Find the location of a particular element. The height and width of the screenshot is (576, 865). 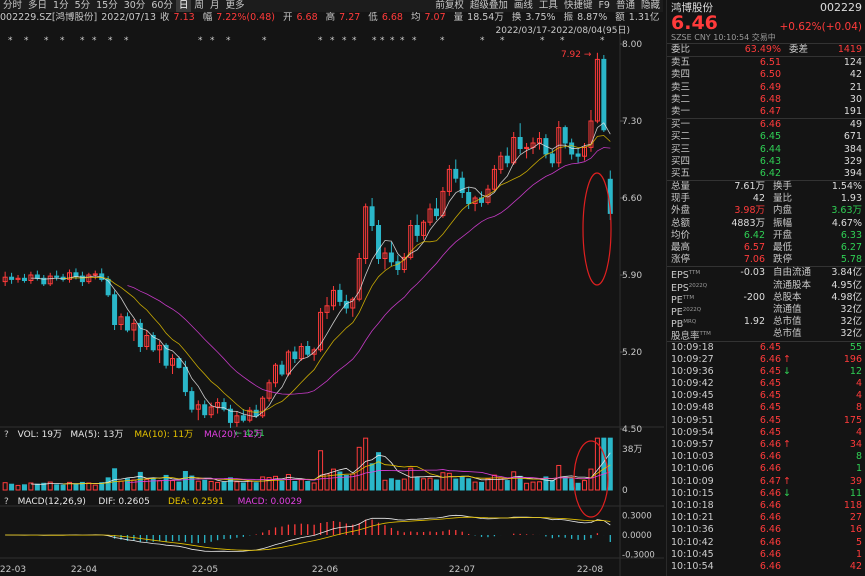

bid-row: 买二 6.45 671 is located at coordinates (766, 137).